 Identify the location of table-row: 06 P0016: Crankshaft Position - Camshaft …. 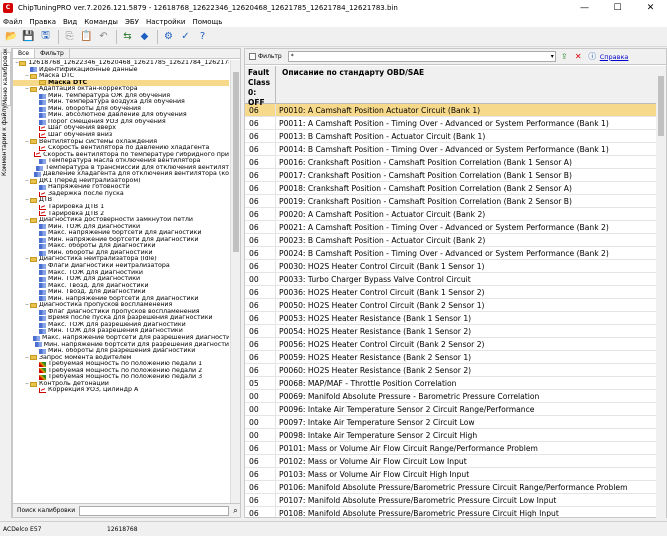
(451, 162).